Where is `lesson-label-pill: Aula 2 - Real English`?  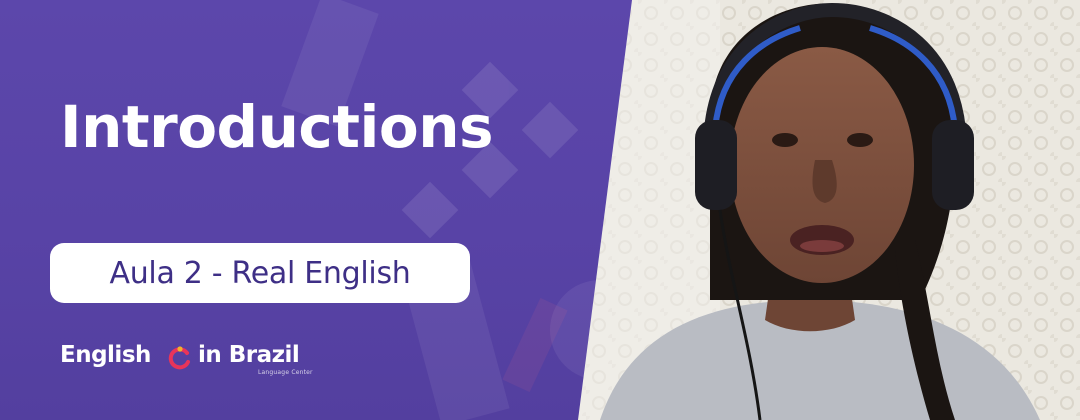
lesson-label-pill: Aula 2 - Real English is located at coordinates (260, 273).